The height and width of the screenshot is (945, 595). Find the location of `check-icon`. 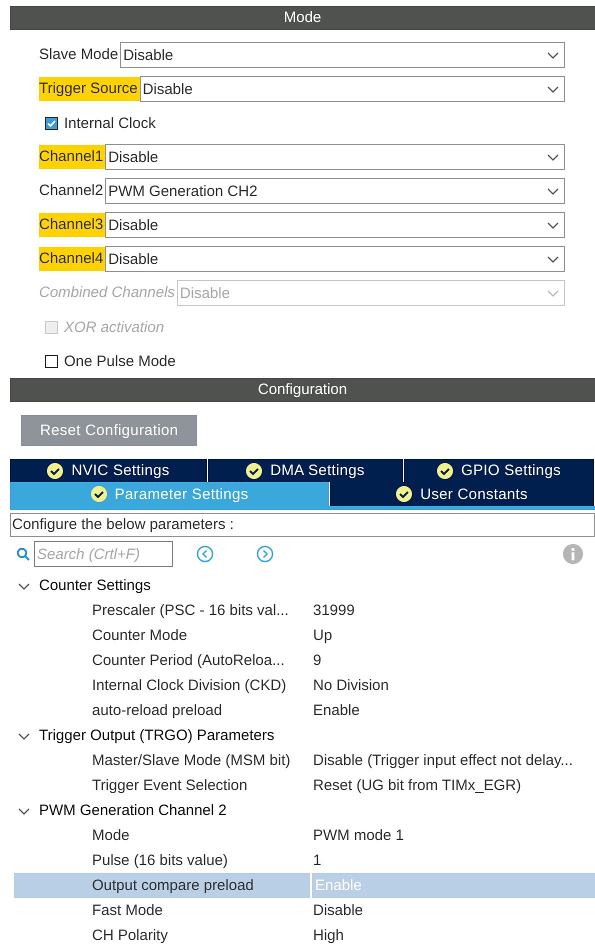

check-icon is located at coordinates (51, 123).